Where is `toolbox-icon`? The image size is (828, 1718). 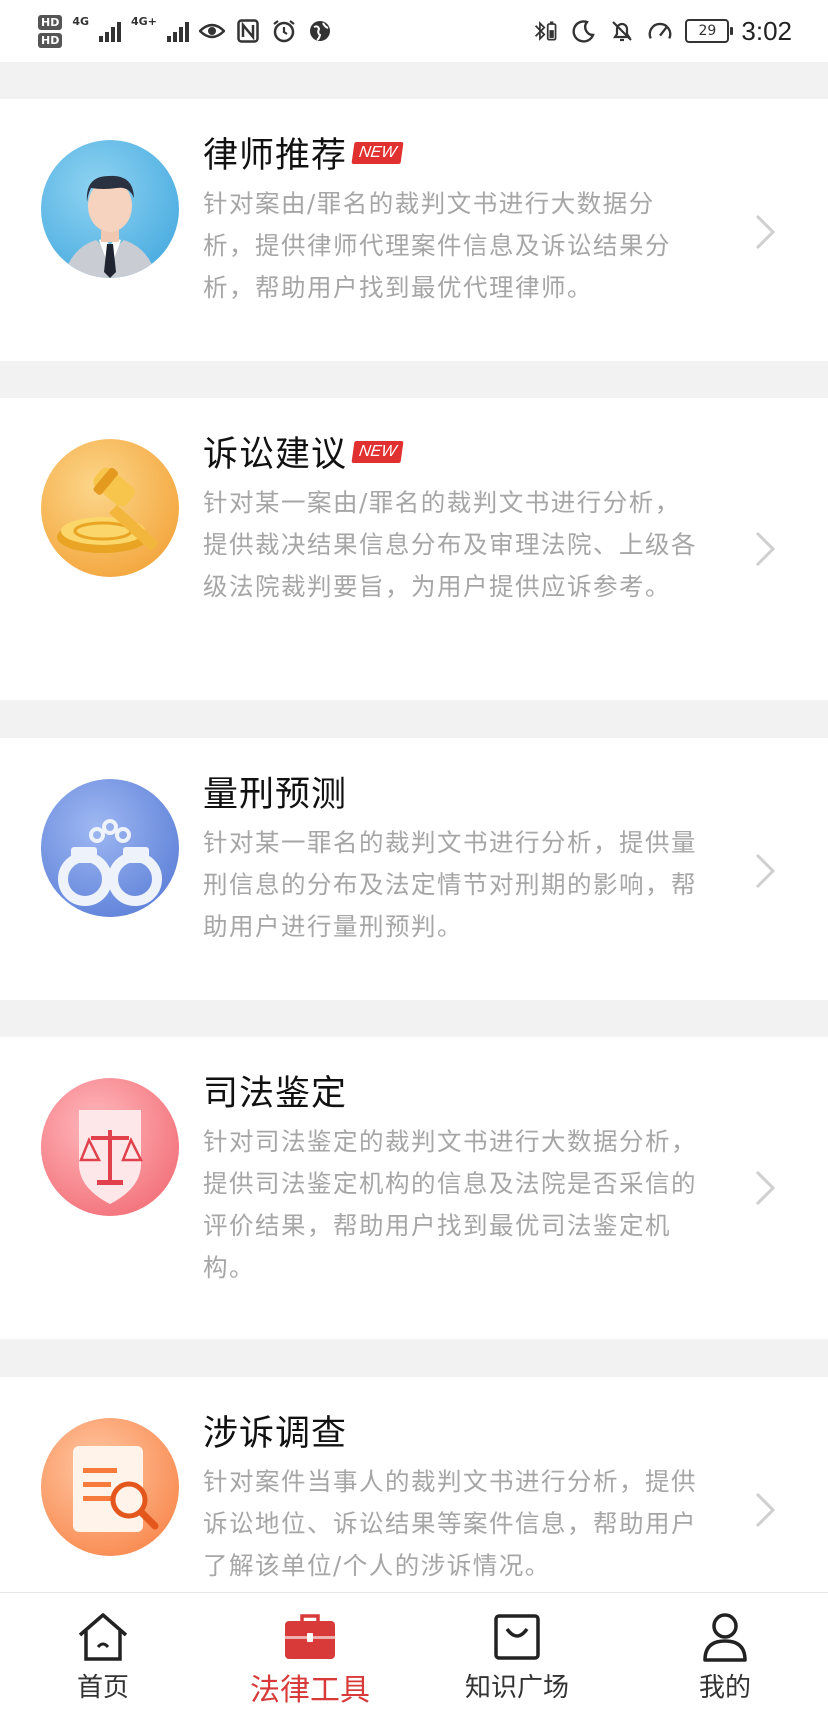 toolbox-icon is located at coordinates (310, 1636).